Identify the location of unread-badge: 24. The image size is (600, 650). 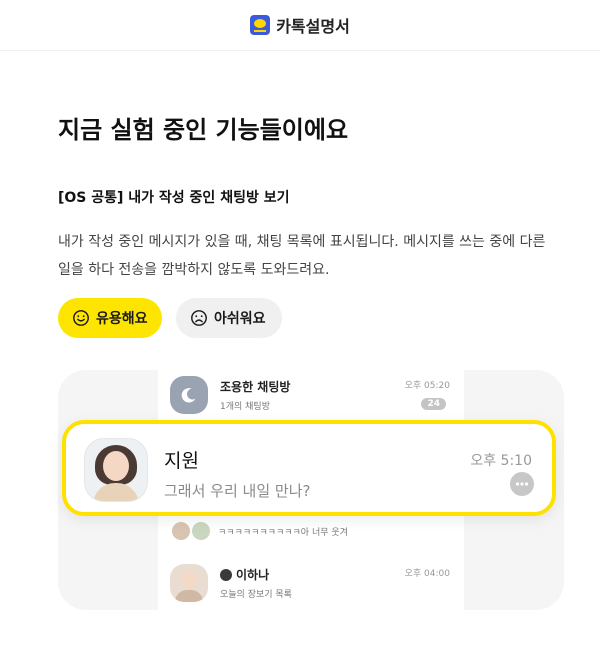
(433, 404).